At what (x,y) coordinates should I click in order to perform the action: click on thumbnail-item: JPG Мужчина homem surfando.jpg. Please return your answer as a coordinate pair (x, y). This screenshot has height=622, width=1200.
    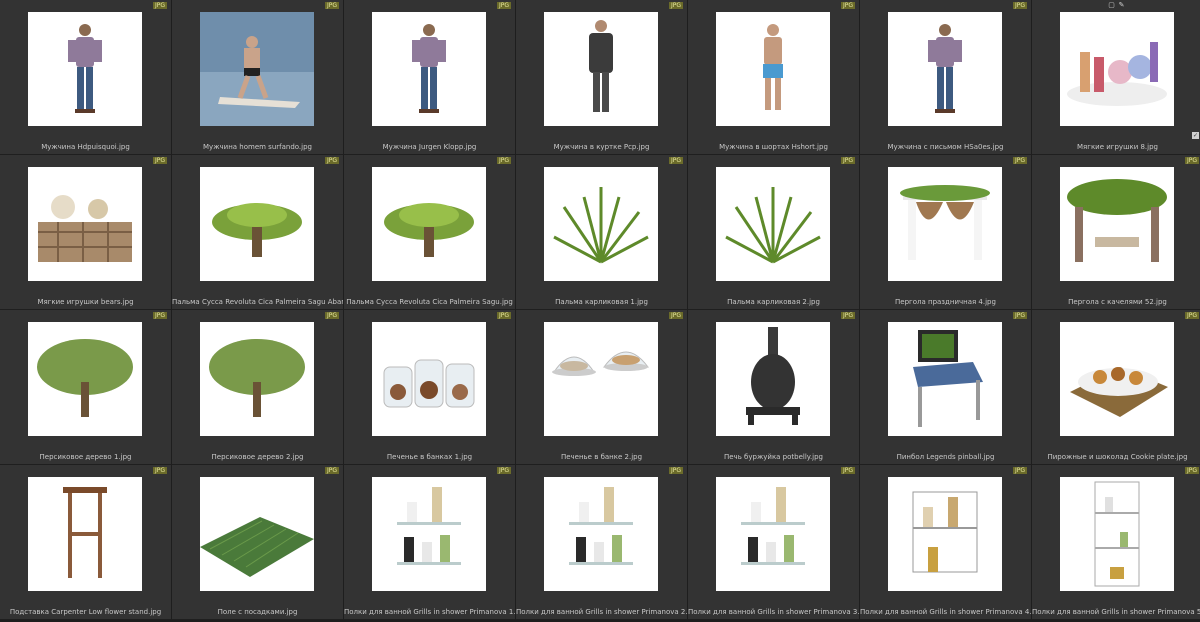
    Looking at the image, I should click on (257, 77).